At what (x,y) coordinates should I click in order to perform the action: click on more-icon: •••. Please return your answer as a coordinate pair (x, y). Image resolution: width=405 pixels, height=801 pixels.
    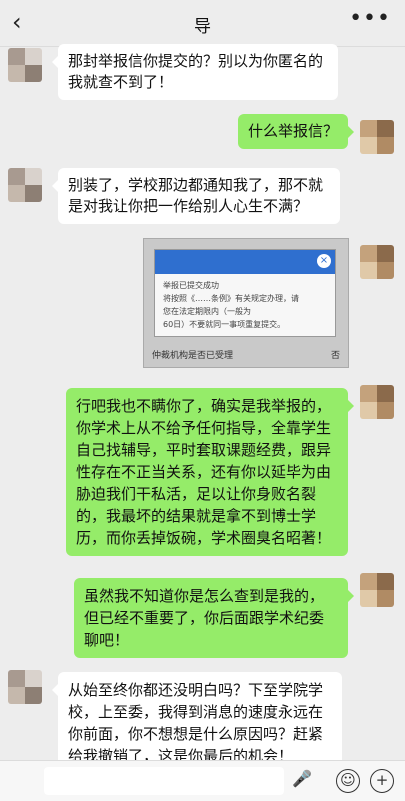
    Looking at the image, I should click on (370, 18).